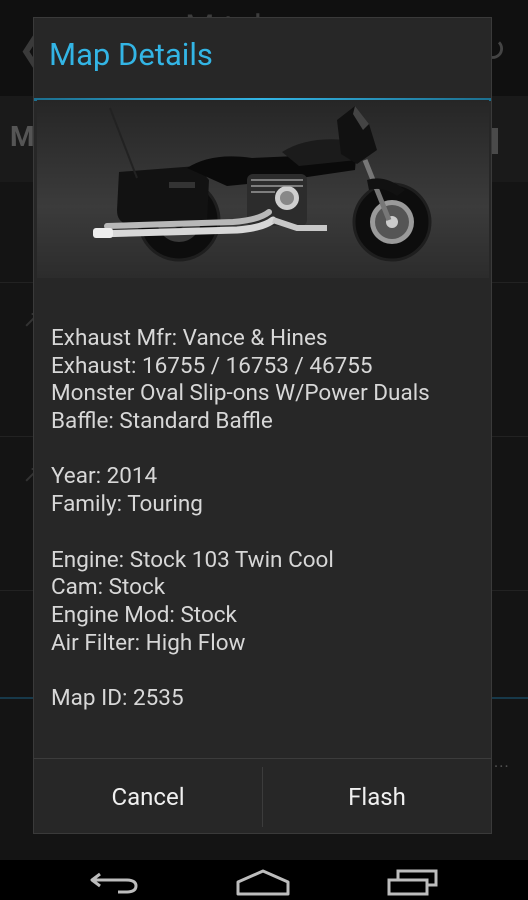 This screenshot has height=900, width=528. Describe the element at coordinates (115, 881) in the screenshot. I see `back-icon` at that location.